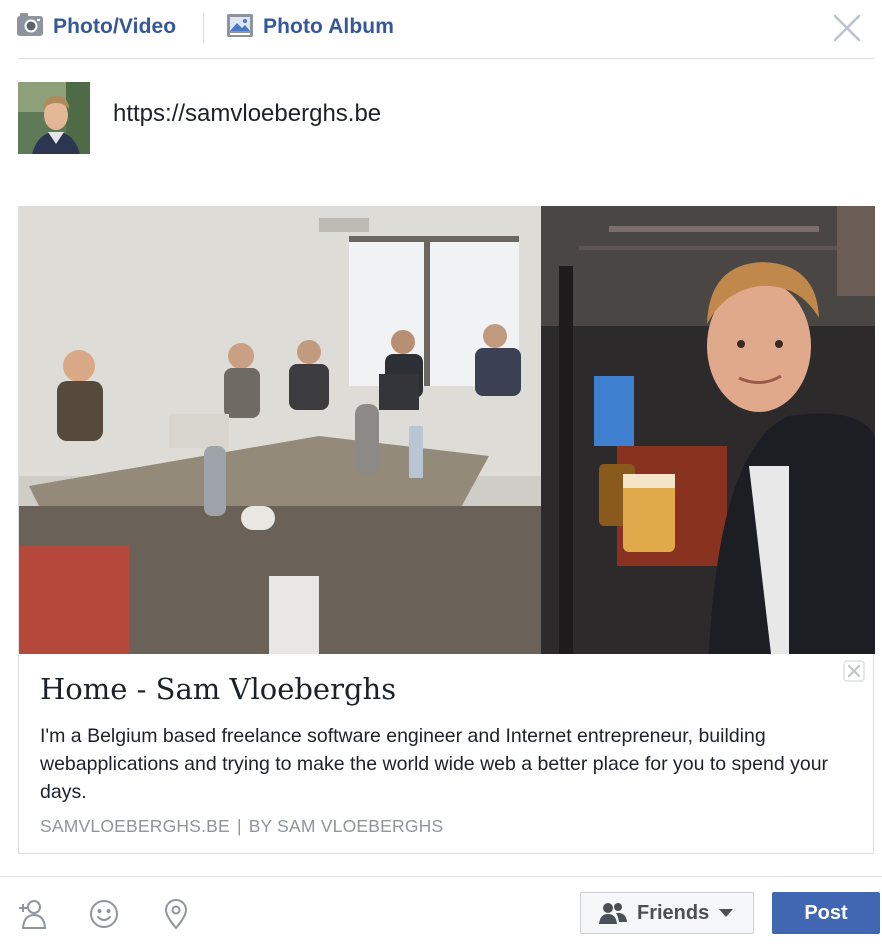  What do you see at coordinates (203, 28) in the screenshot?
I see `tab-divider` at bounding box center [203, 28].